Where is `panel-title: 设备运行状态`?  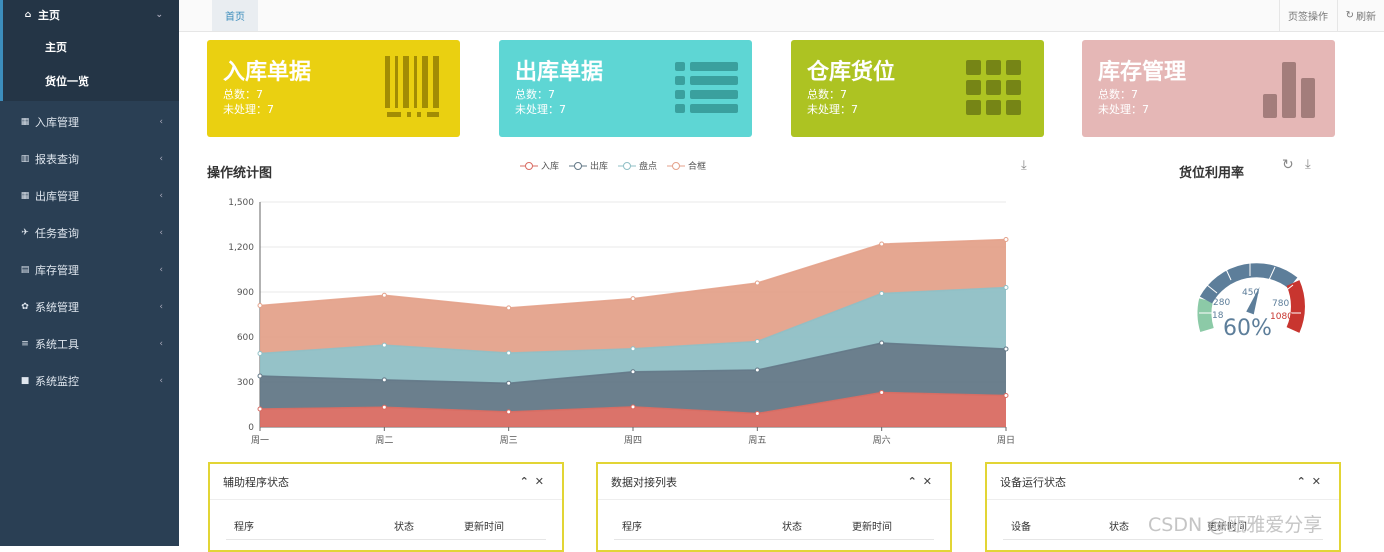
panel-title: 设备运行状态 is located at coordinates (1033, 482).